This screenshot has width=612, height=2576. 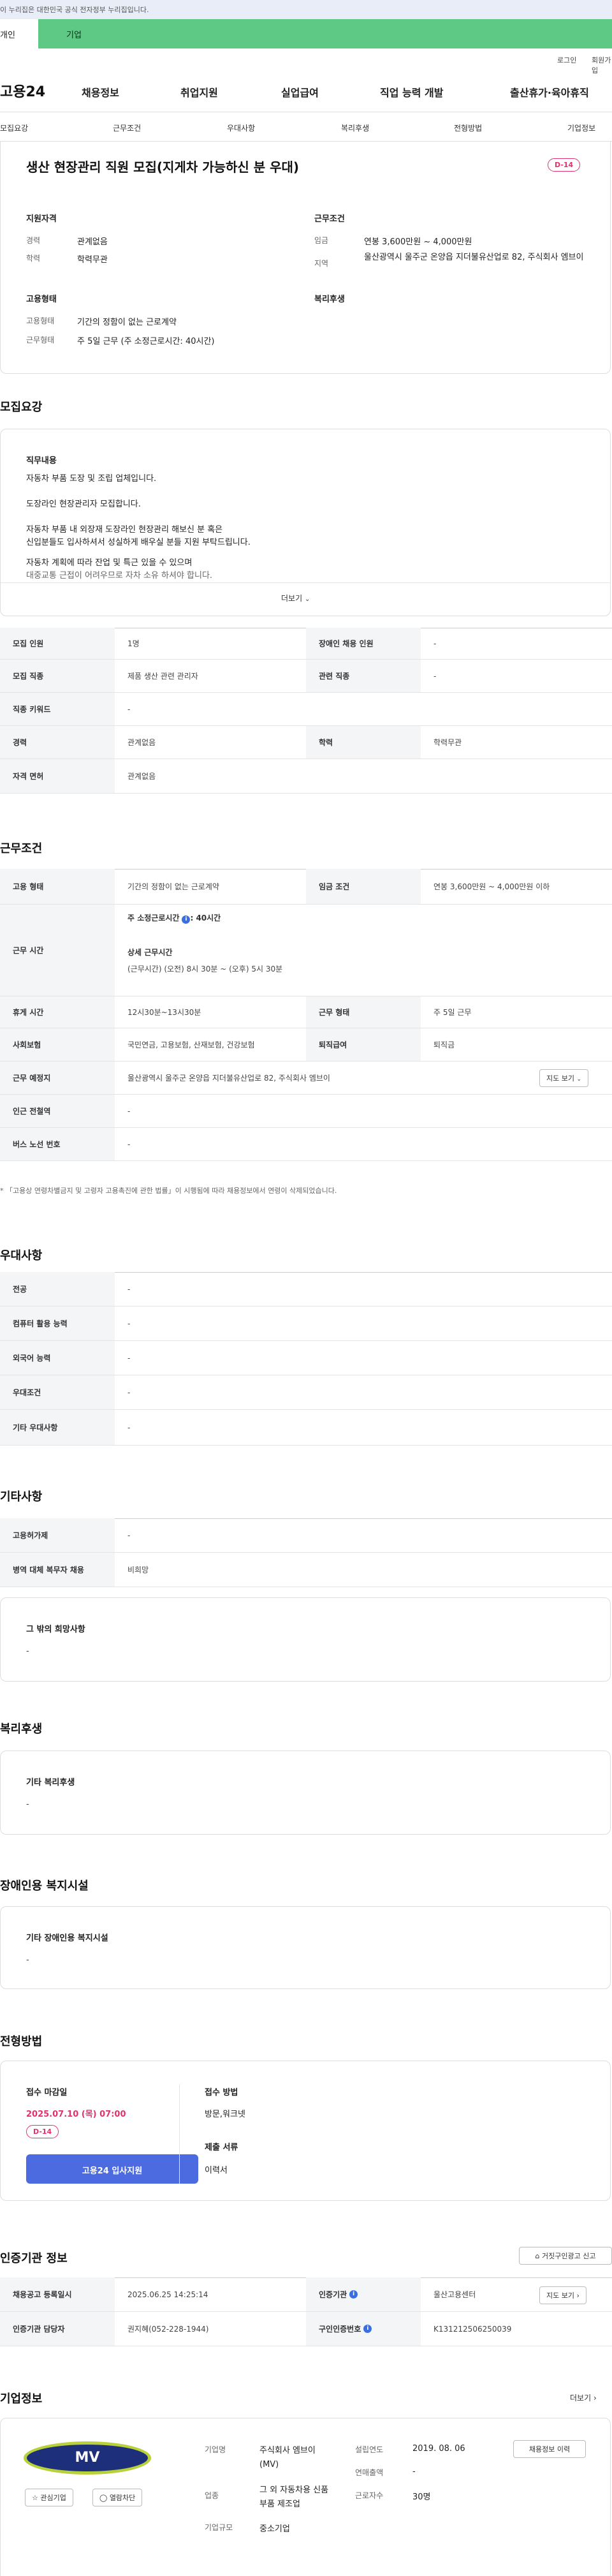 What do you see at coordinates (167, 2294) in the screenshot?
I see `reg-date-v: 2025.06.25 14:25:14` at bounding box center [167, 2294].